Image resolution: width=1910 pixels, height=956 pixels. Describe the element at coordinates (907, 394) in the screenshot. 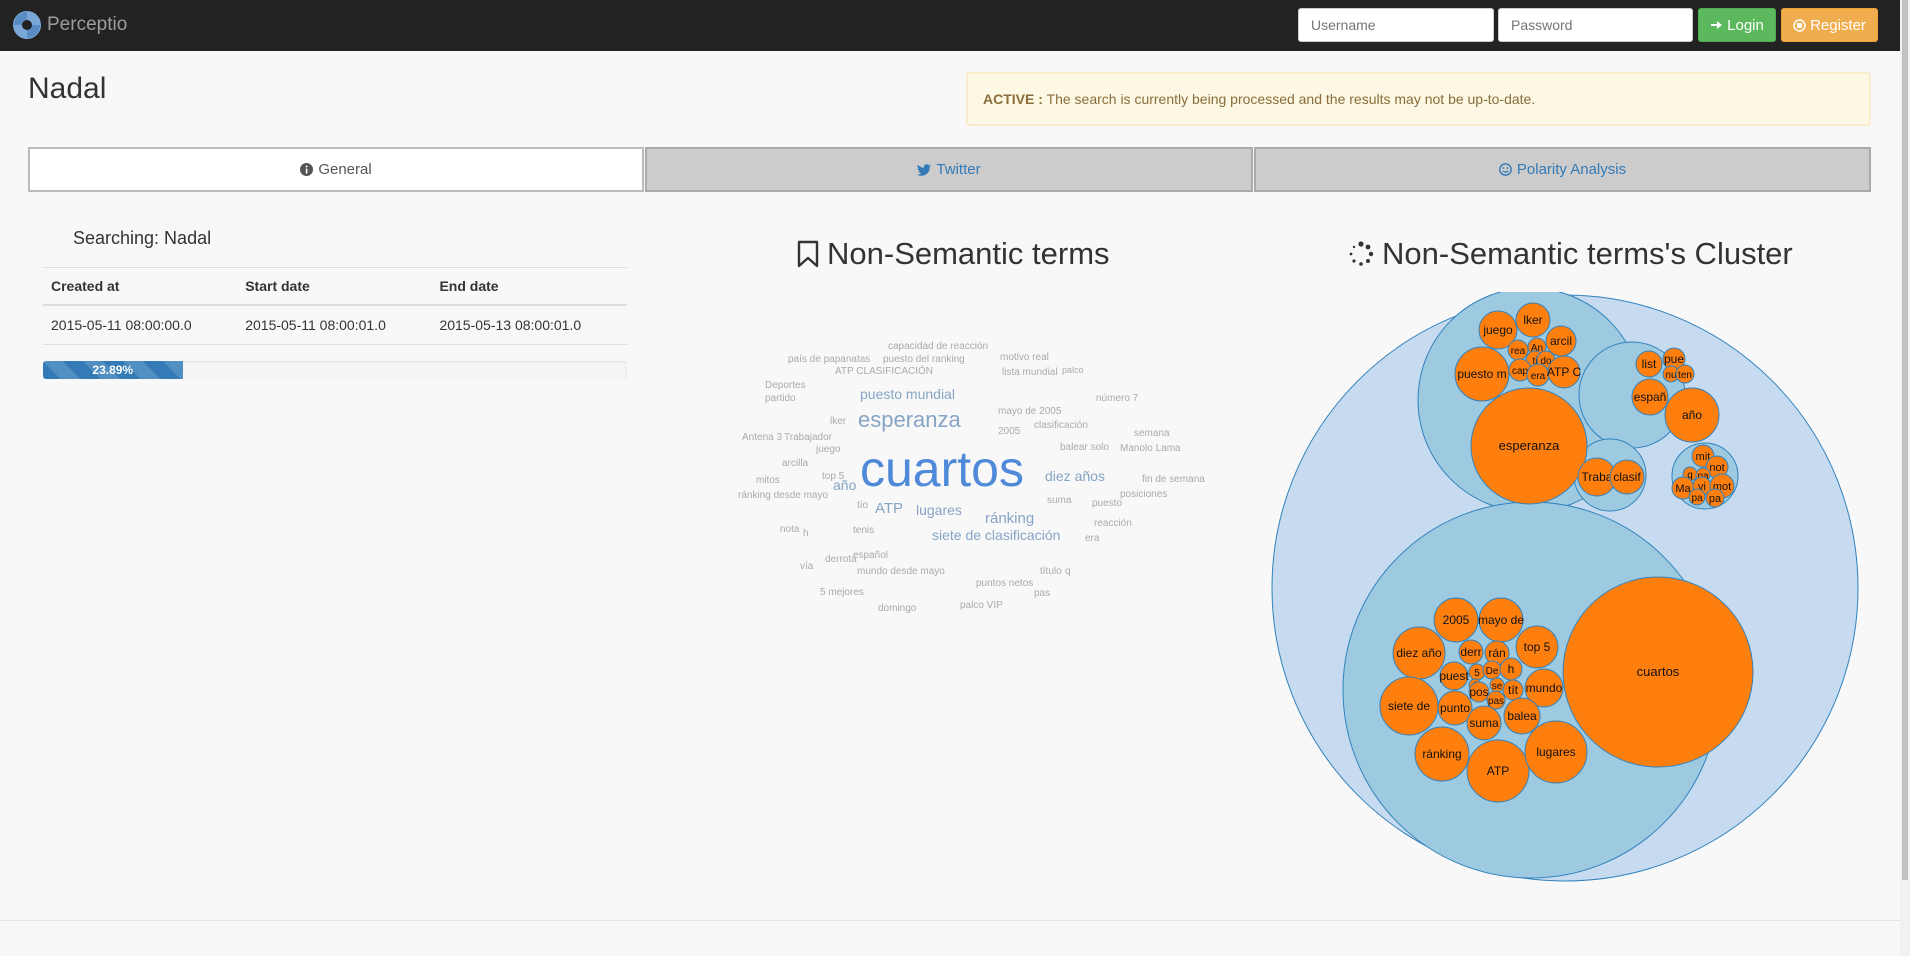

I see `word-cloud-term: puesto mundial` at that location.